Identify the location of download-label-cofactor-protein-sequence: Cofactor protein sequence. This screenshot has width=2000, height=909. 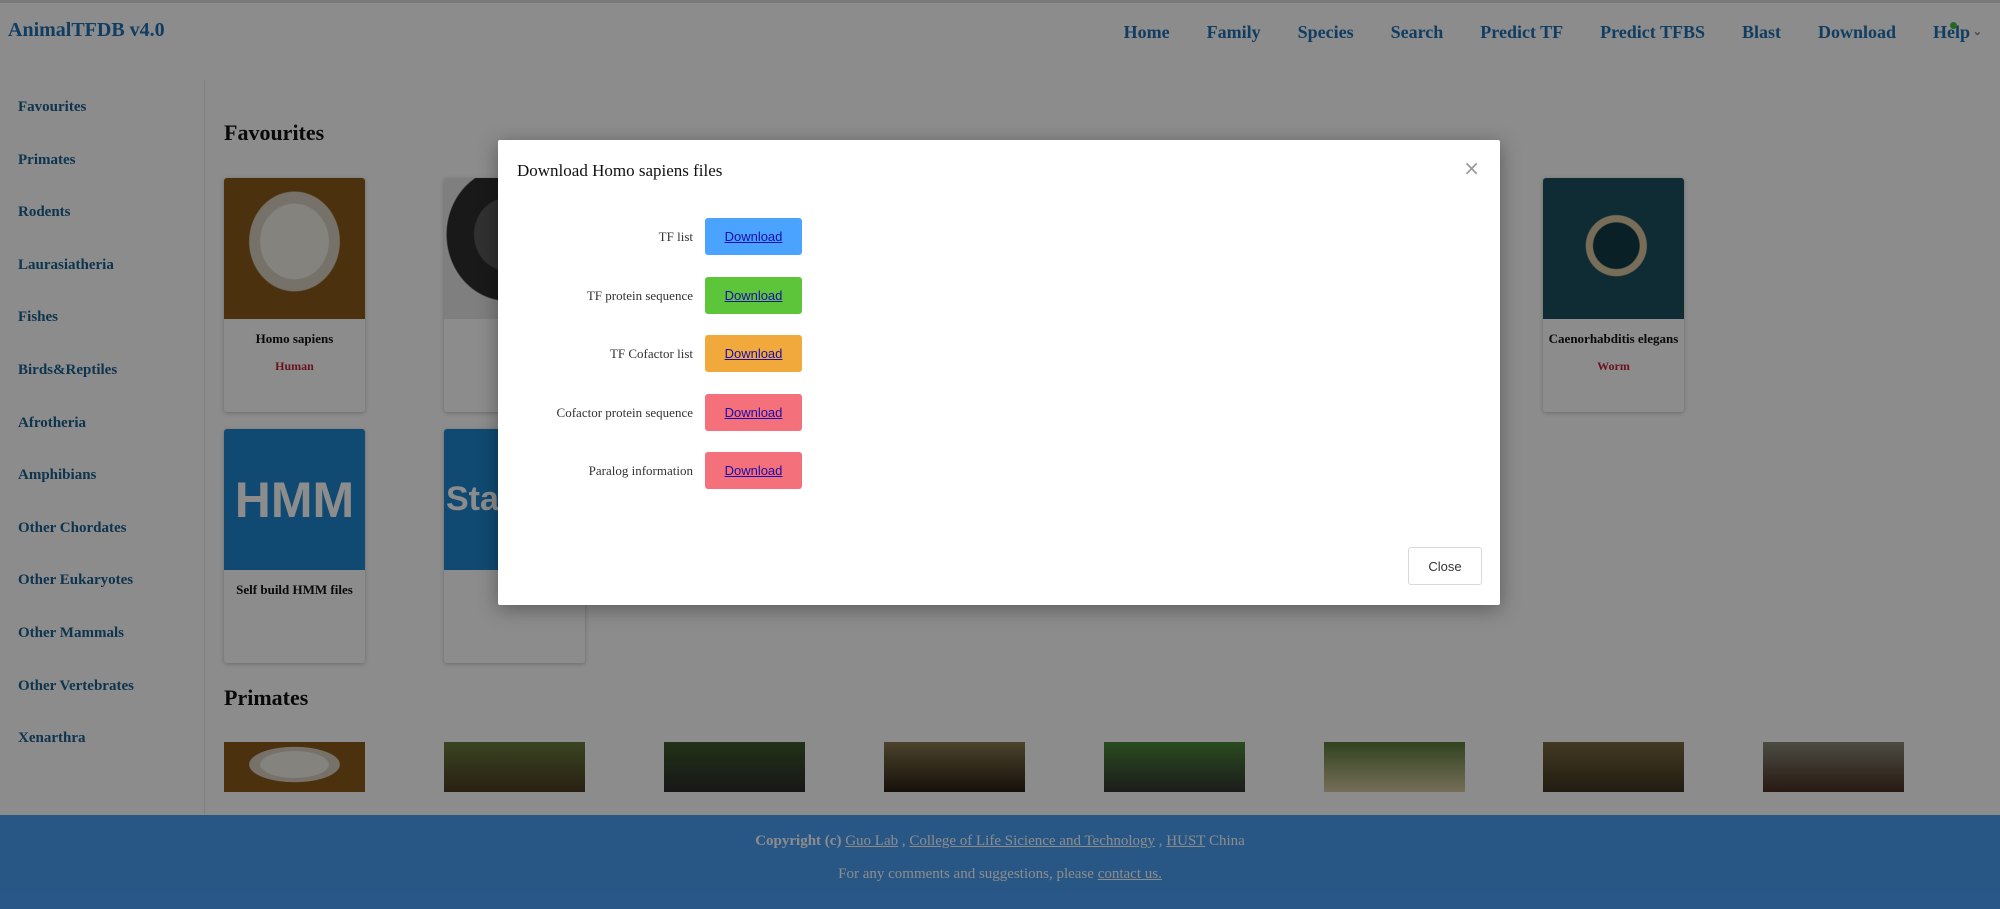
(624, 412).